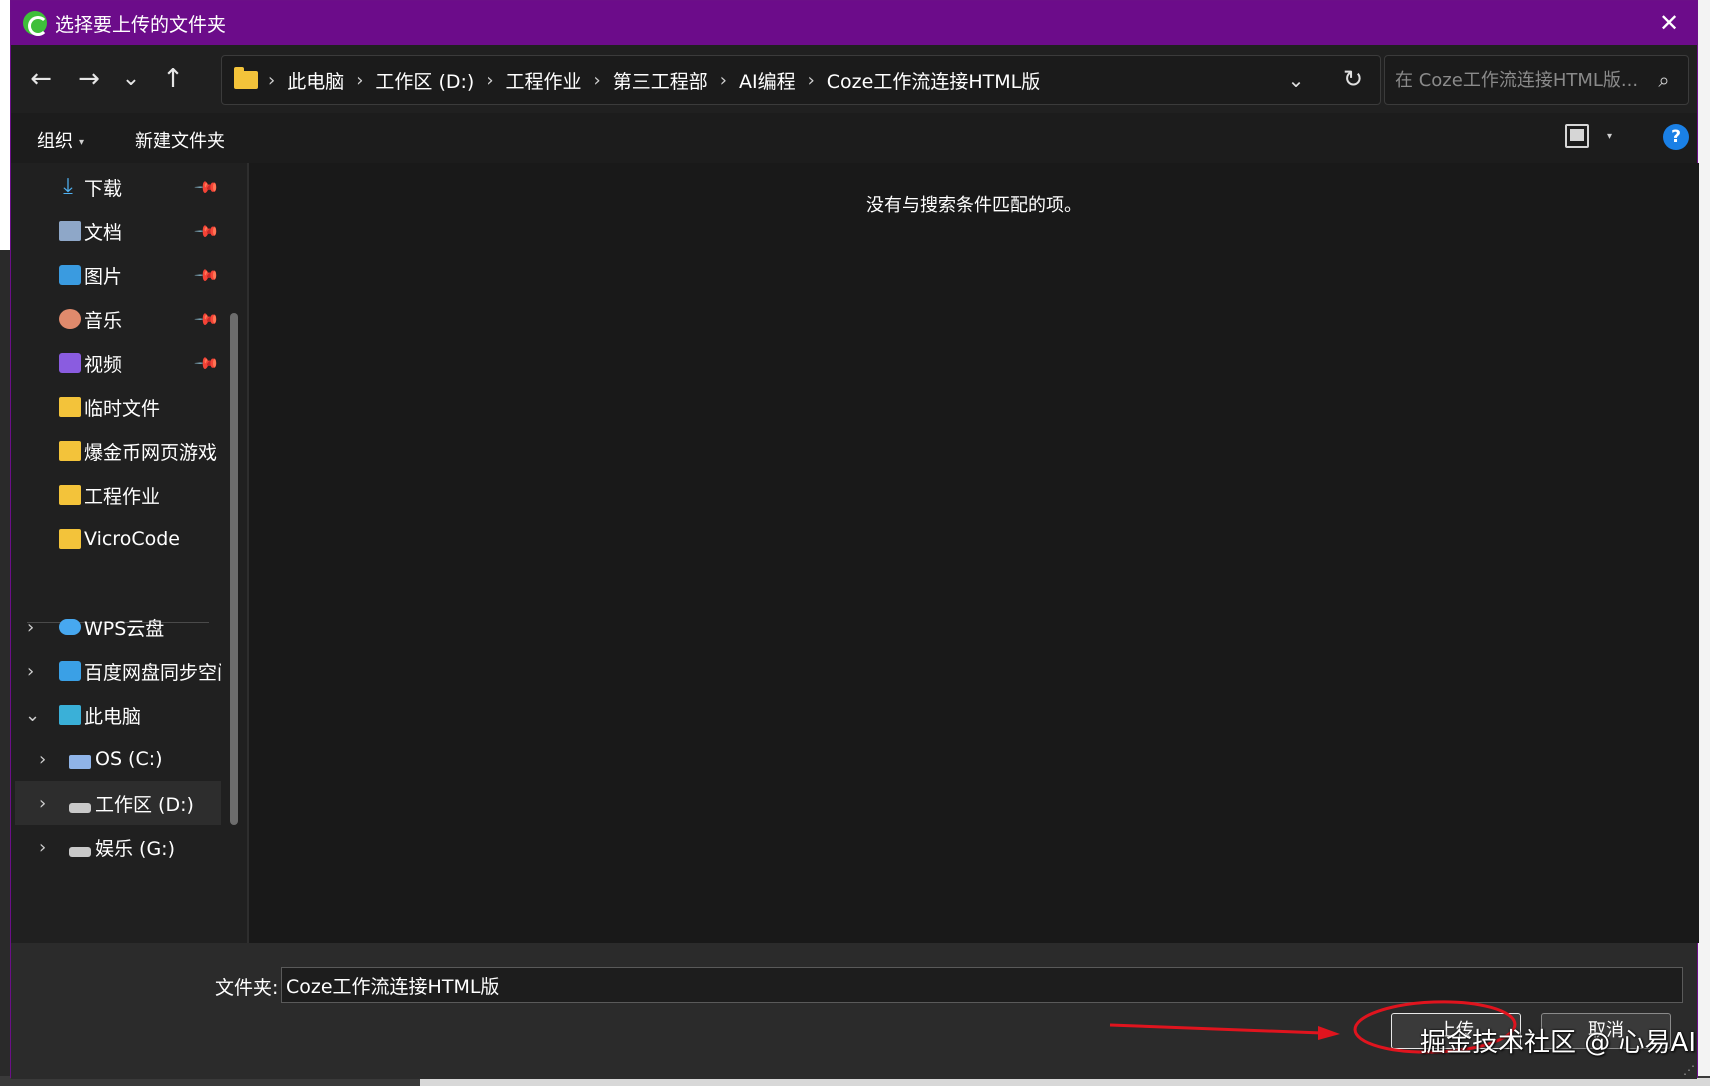 Image resolution: width=1710 pixels, height=1086 pixels. I want to click on sidebar-item-engineering: 工程作业, so click(116, 495).